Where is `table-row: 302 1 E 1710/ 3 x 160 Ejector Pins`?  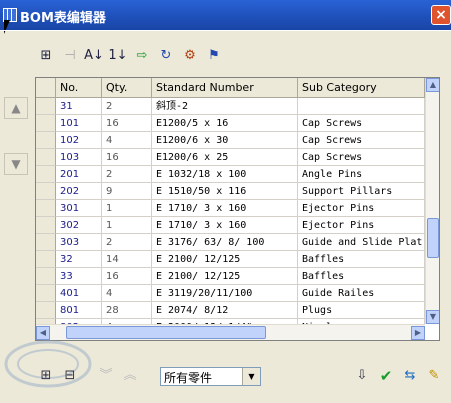
table-row: 302 1 E 1710/ 3 x 160 Ejector Pins is located at coordinates (230, 225).